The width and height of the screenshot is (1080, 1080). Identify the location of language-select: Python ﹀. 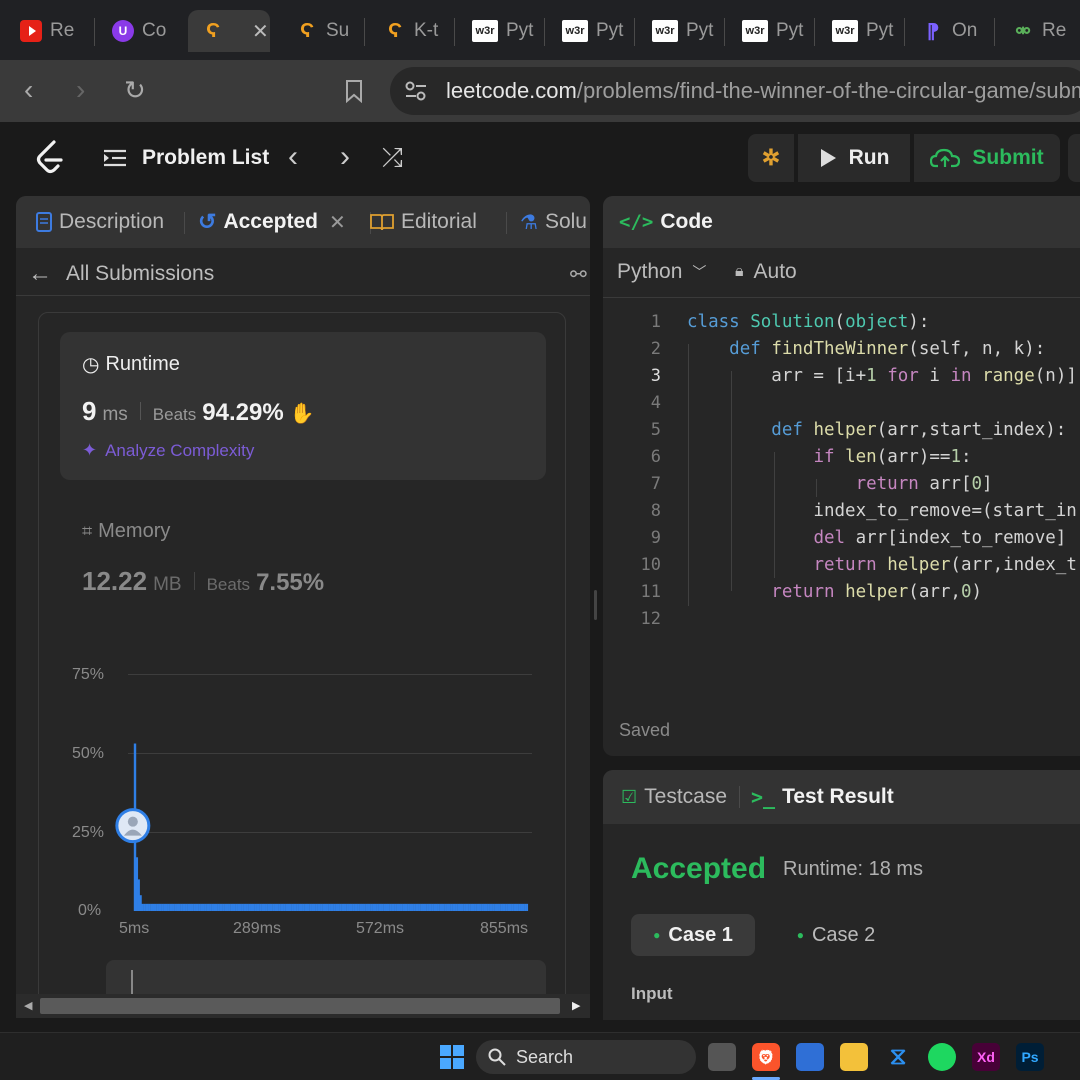
(661, 272).